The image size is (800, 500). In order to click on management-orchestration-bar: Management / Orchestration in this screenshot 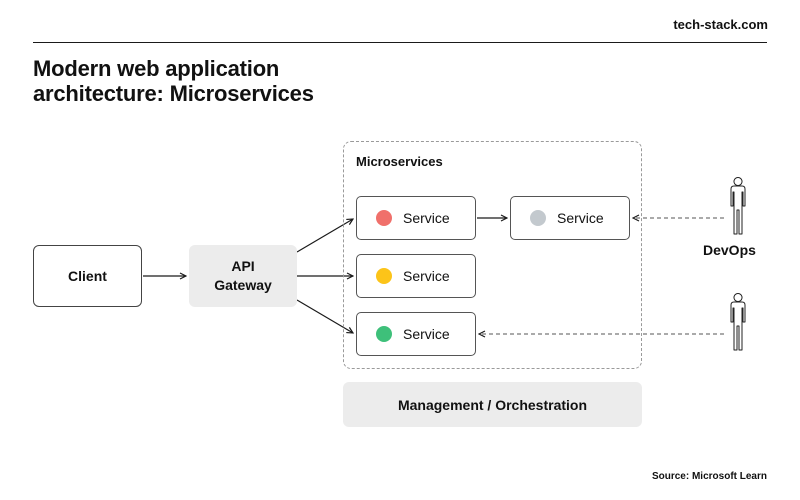, I will do `click(492, 404)`.